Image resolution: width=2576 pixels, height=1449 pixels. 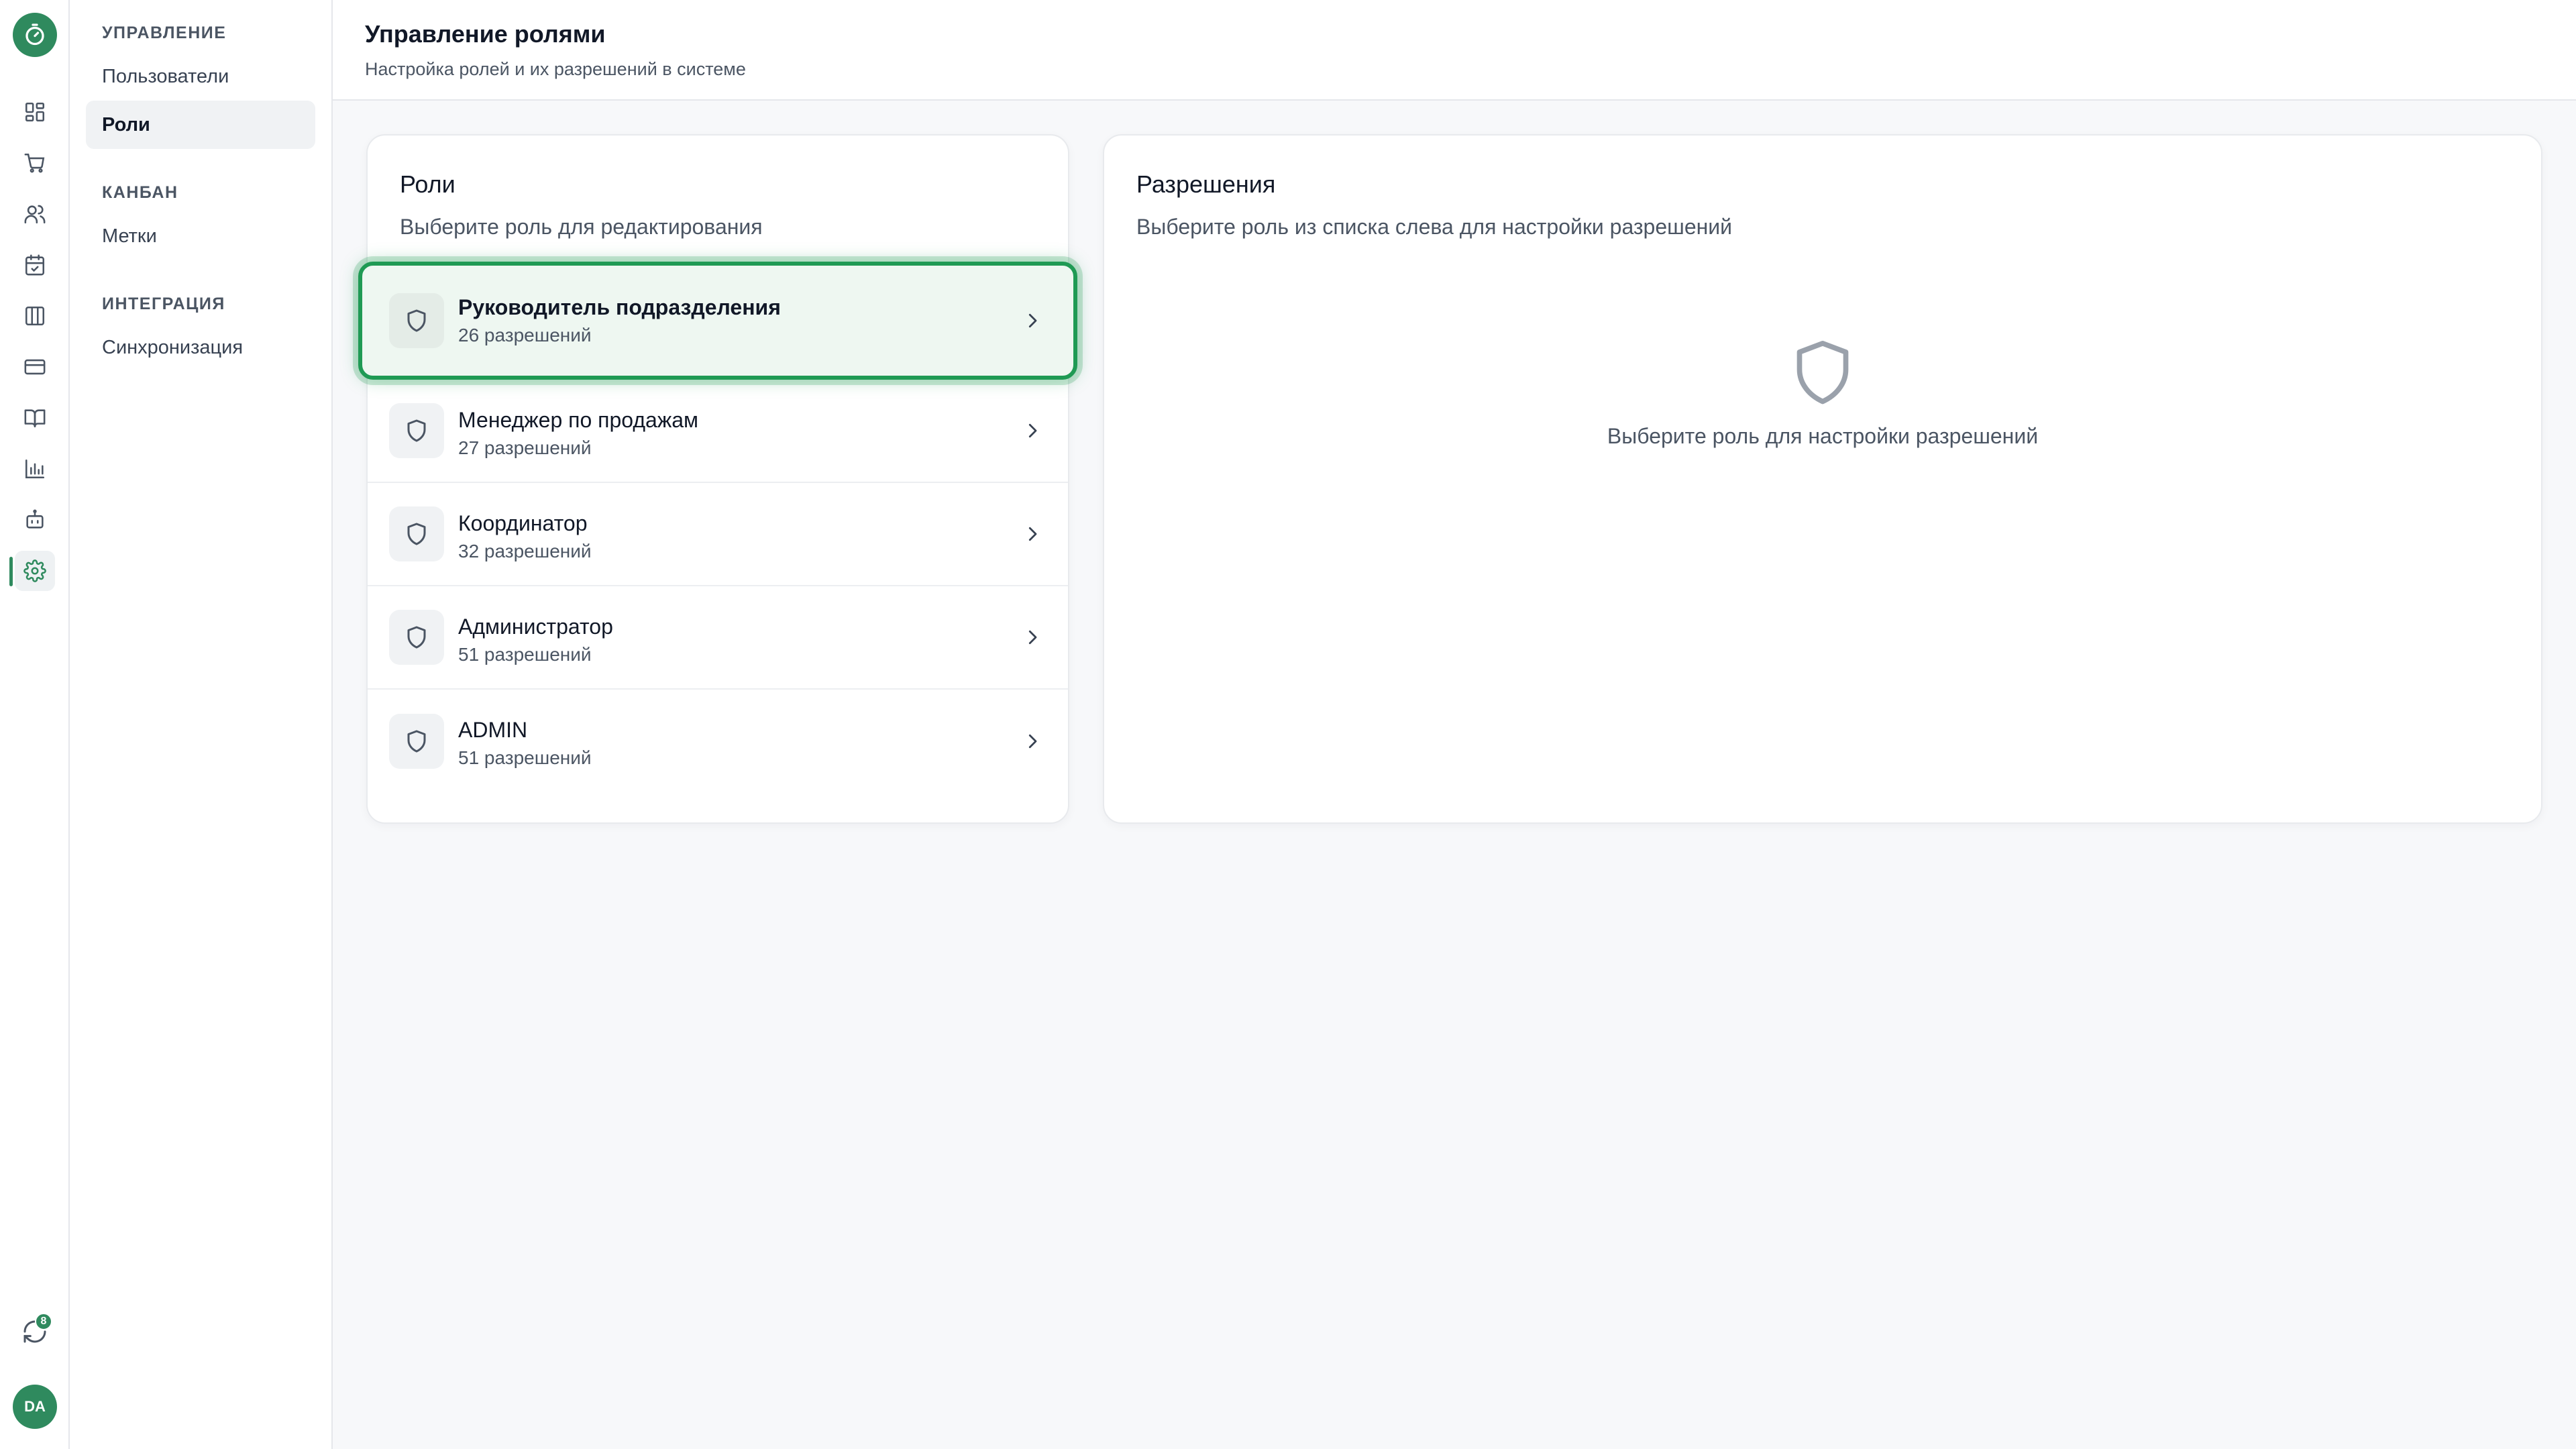 I want to click on cart-icon, so click(x=34, y=163).